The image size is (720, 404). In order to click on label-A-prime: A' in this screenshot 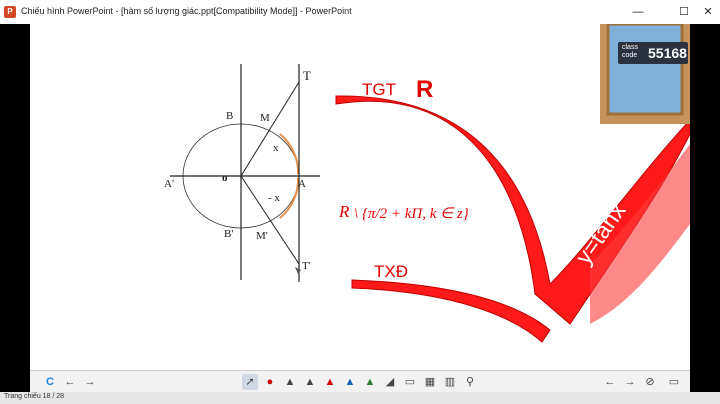, I will do `click(169, 184)`.